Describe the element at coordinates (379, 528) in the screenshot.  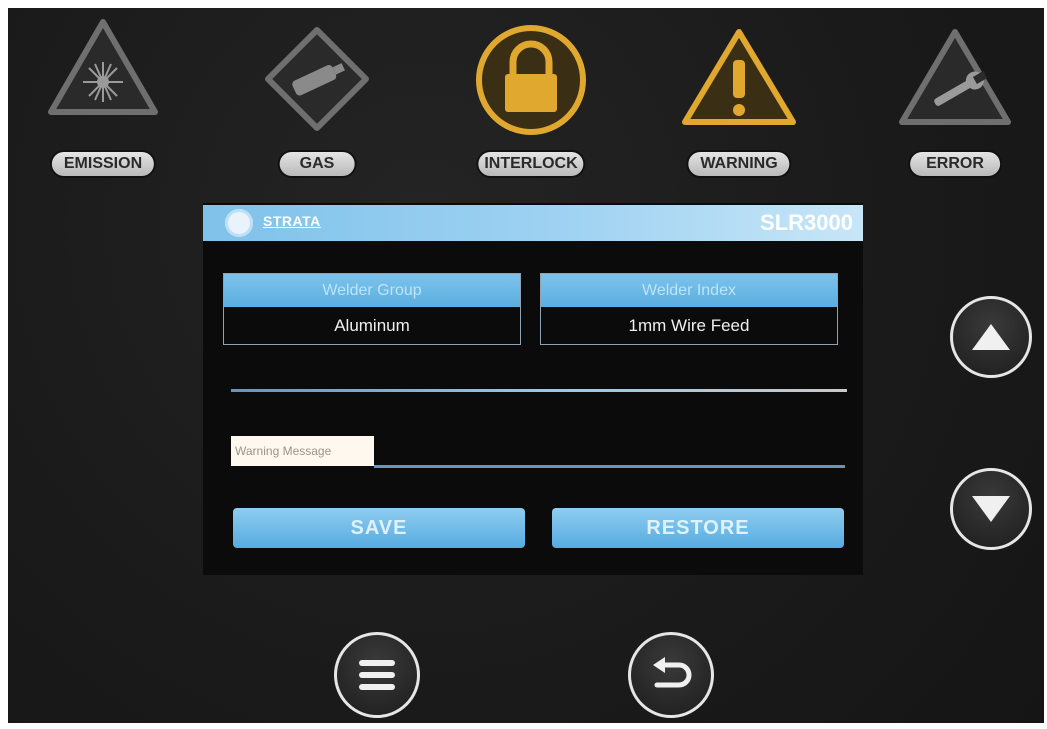
I see `save-button: SAVE` at that location.